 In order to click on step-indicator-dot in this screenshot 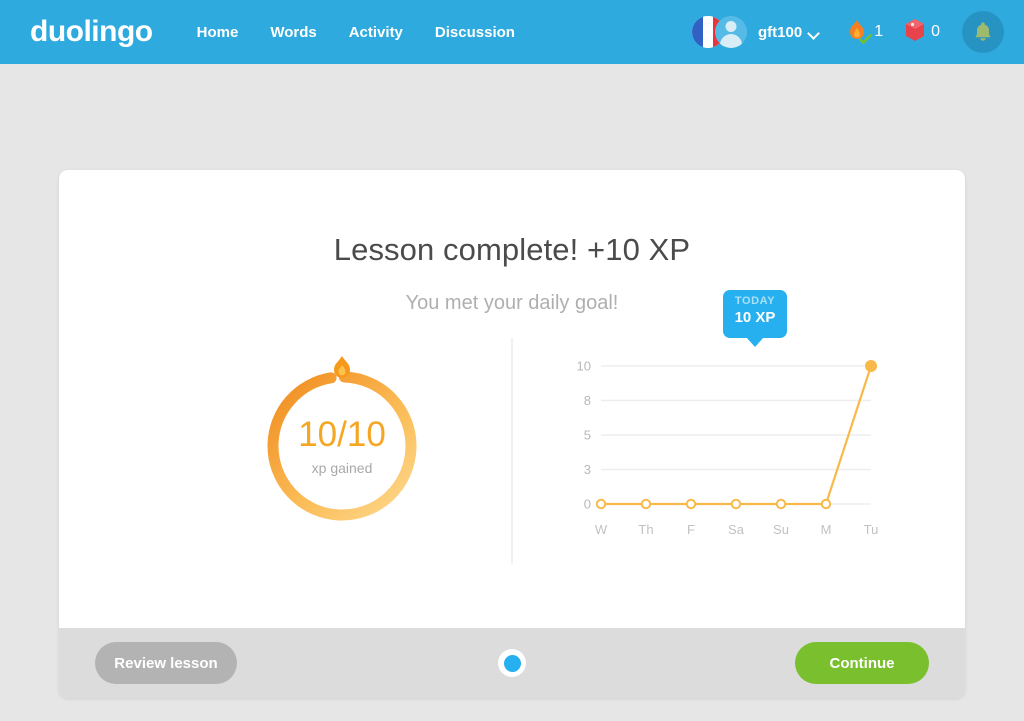, I will do `click(512, 663)`.